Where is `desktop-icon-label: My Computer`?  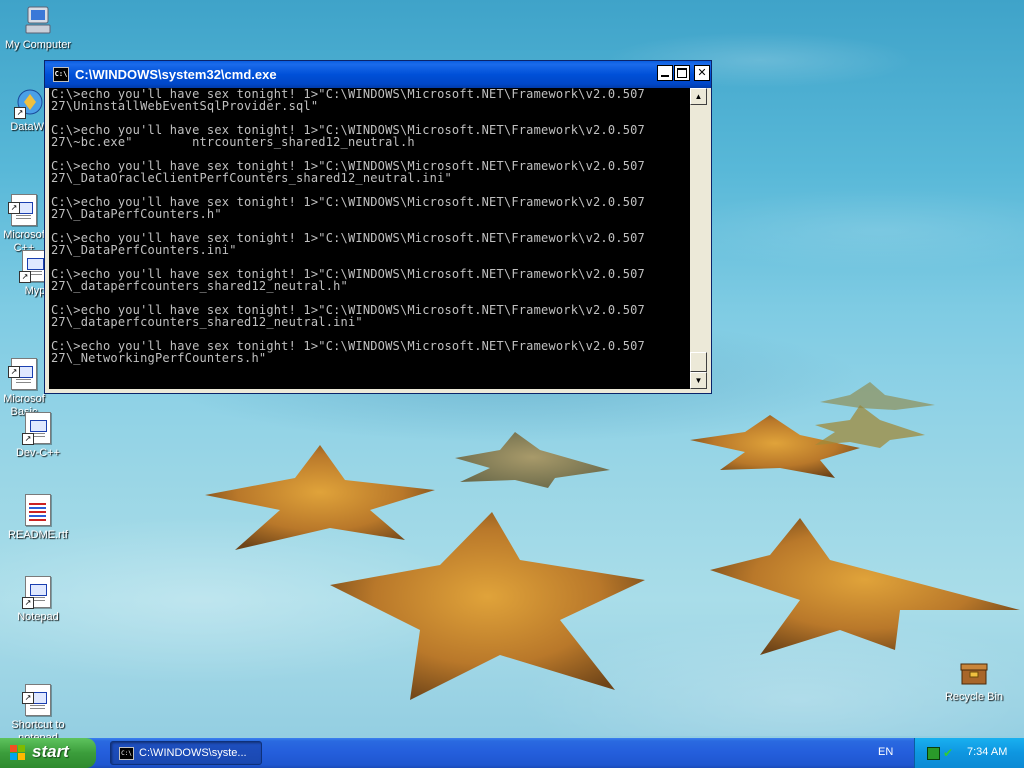 desktop-icon-label: My Computer is located at coordinates (38, 45).